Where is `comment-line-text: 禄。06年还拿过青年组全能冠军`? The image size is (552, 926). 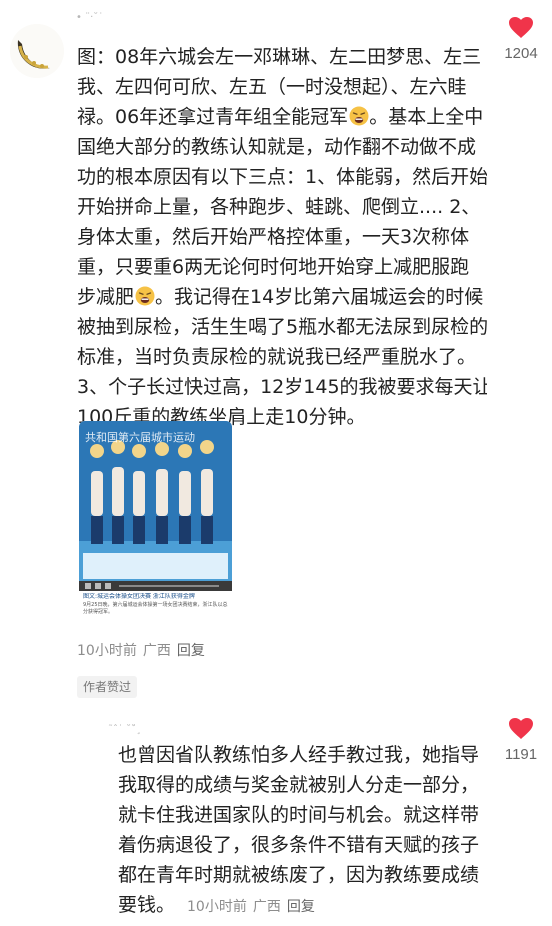 comment-line-text: 禄。06年还拿过青年组全能冠军 is located at coordinates (213, 117).